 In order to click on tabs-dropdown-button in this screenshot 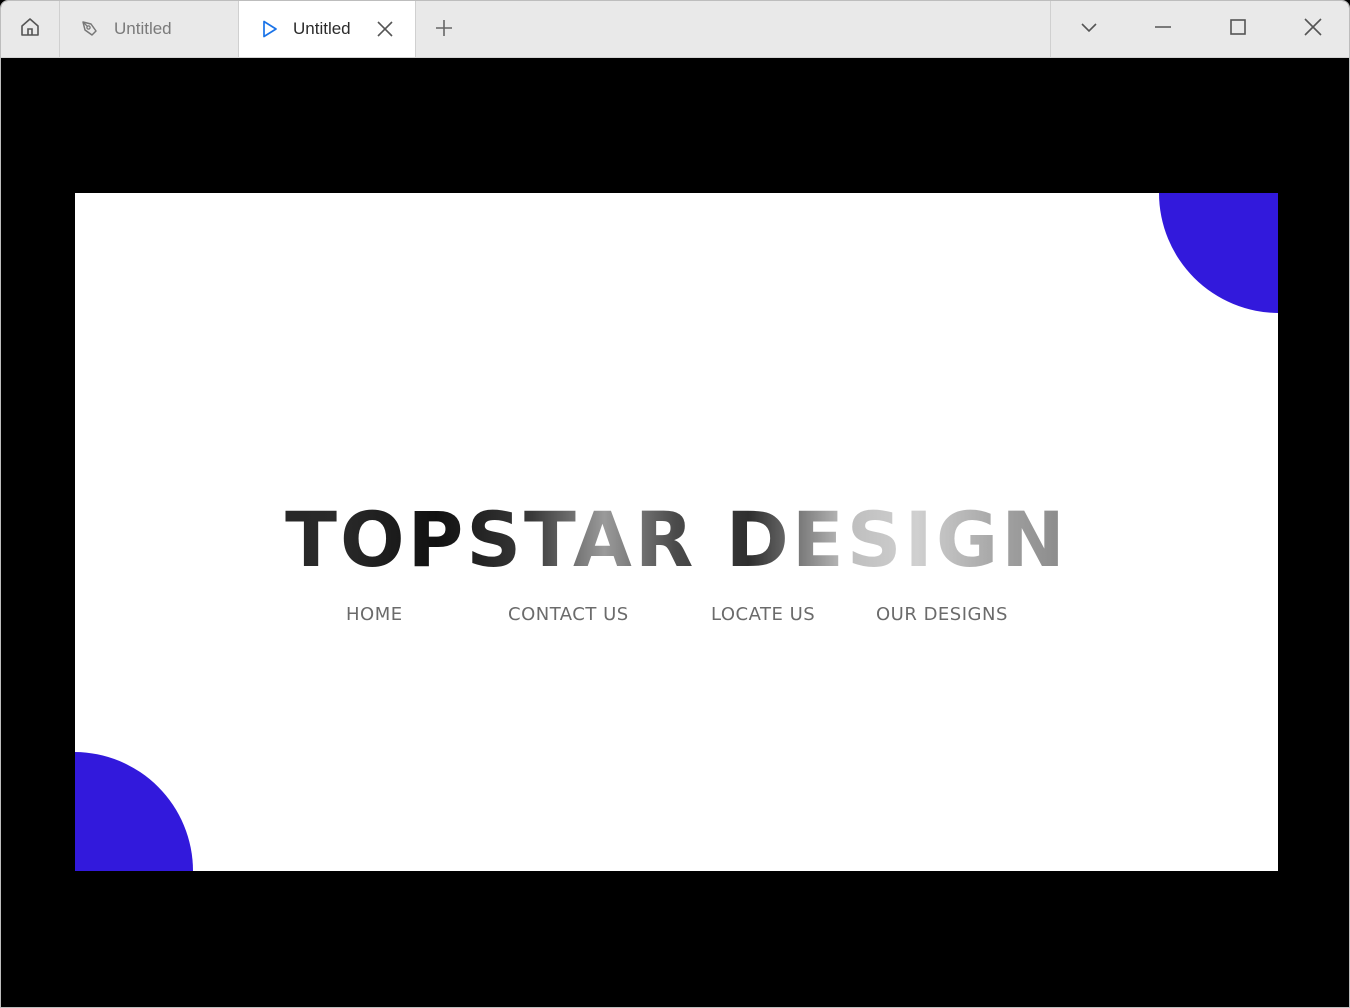, I will do `click(1089, 29)`.